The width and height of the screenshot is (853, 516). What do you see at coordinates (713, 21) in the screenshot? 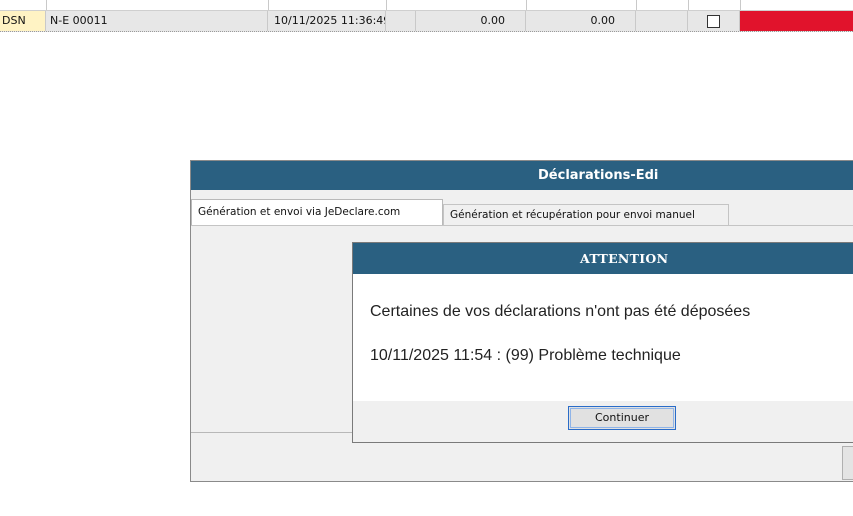
I see `row-checkbox` at bounding box center [713, 21].